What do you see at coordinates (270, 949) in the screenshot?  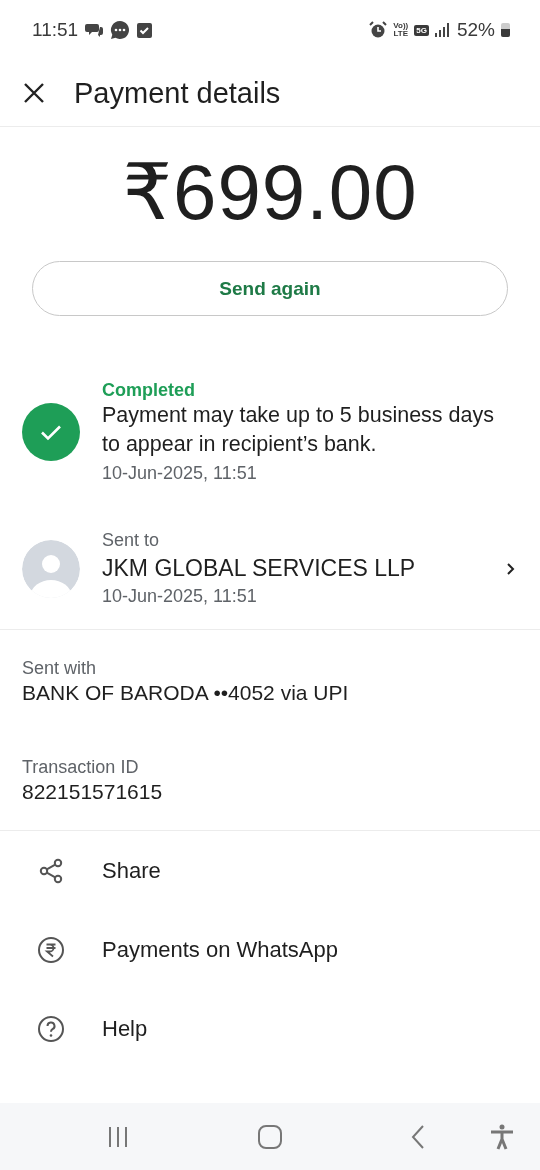 I see `action-item: Payments on WhatsApp` at bounding box center [270, 949].